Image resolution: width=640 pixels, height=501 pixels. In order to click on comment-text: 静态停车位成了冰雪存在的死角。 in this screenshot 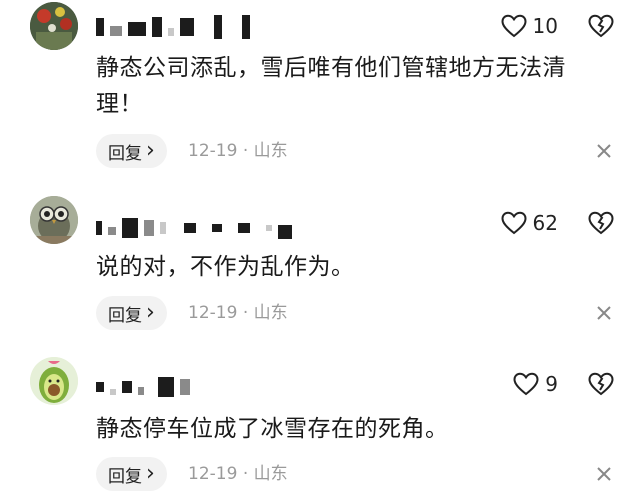, I will do `click(272, 429)`.